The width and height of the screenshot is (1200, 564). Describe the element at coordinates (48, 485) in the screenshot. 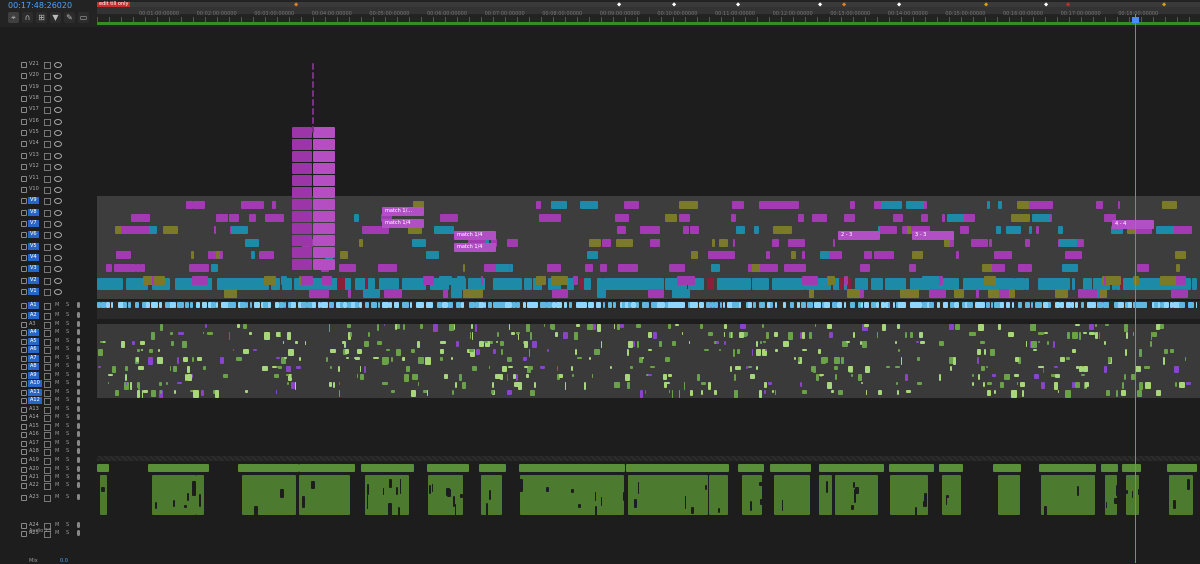

I see `track-header-a22: A22 M S` at that location.